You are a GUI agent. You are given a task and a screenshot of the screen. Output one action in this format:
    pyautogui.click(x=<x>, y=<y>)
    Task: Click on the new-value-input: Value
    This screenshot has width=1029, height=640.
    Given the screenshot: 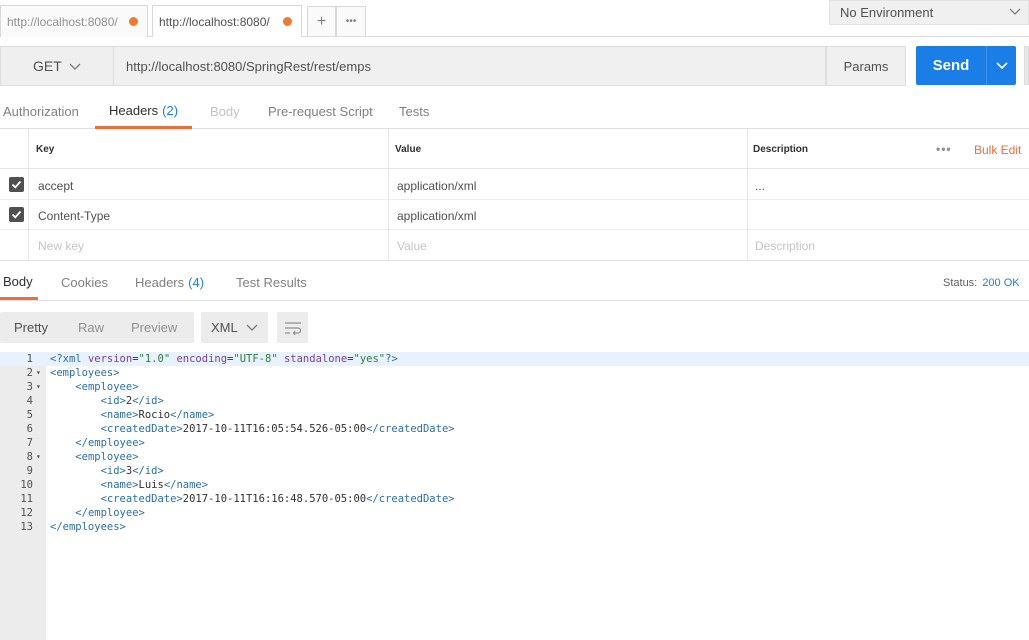 What is the action you would take?
    pyautogui.click(x=412, y=246)
    